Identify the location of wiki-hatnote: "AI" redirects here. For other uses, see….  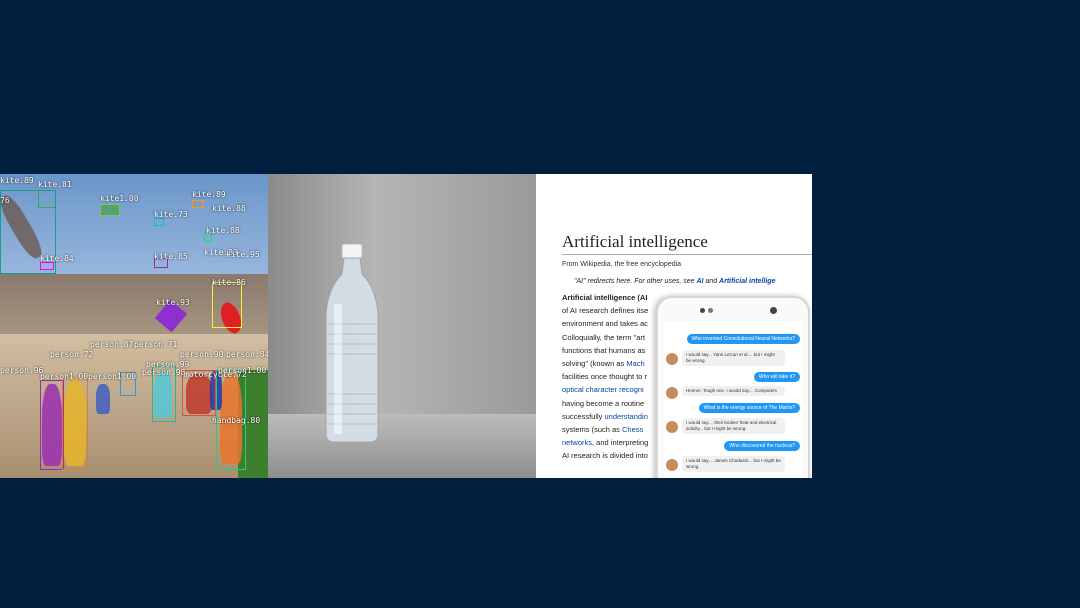
(693, 281).